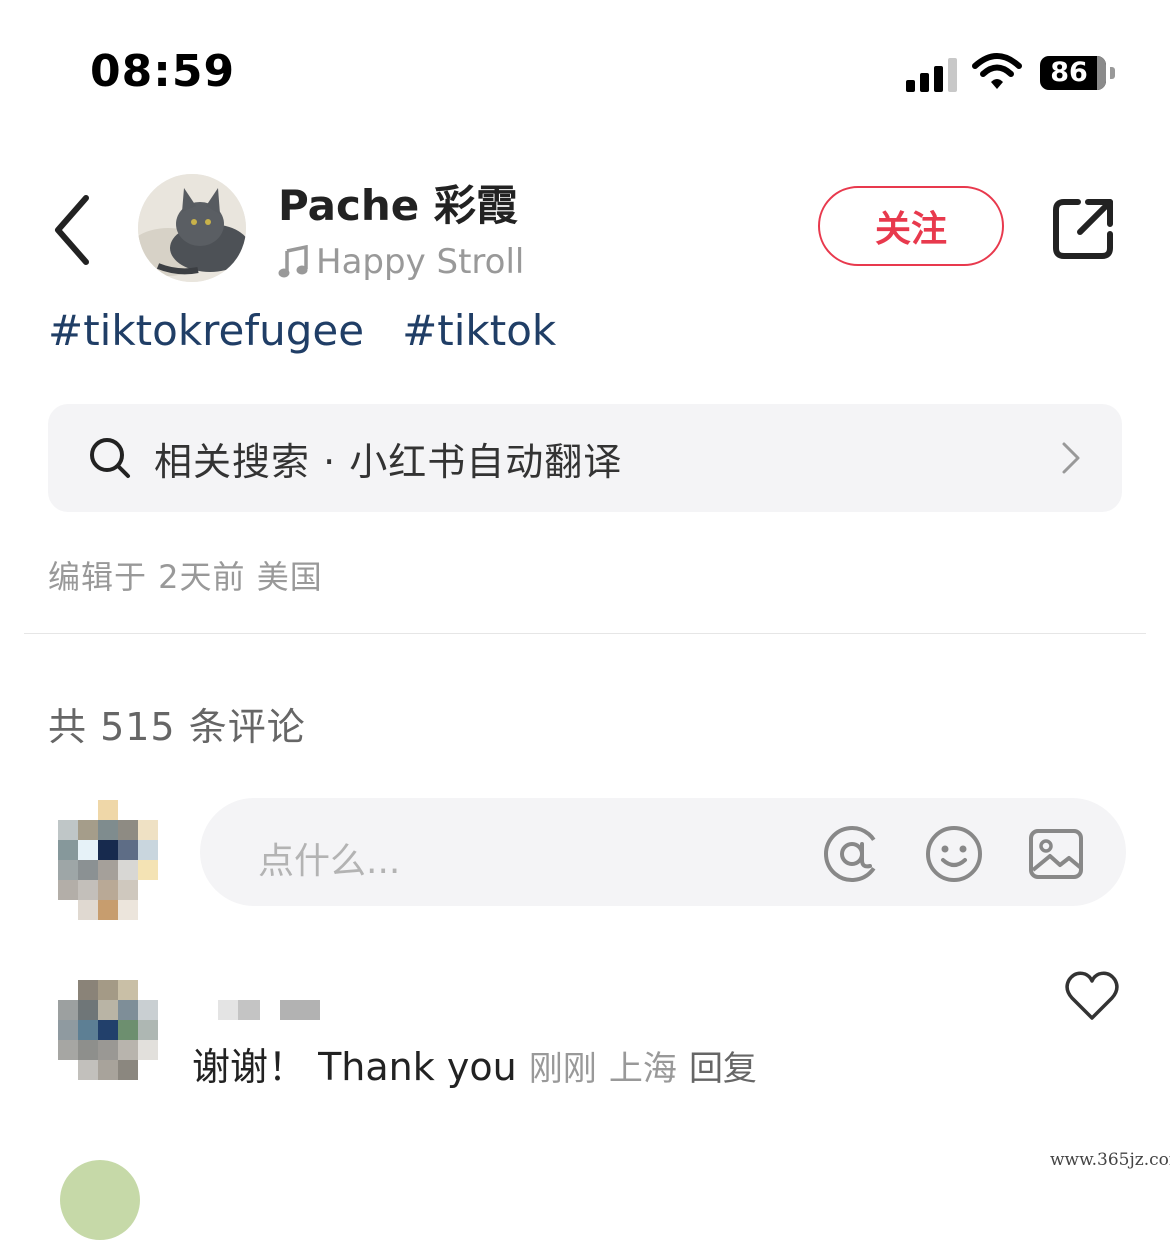 This screenshot has height=1240, width=1170. Describe the element at coordinates (911, 226) in the screenshot. I see `follow-button: 关注` at that location.